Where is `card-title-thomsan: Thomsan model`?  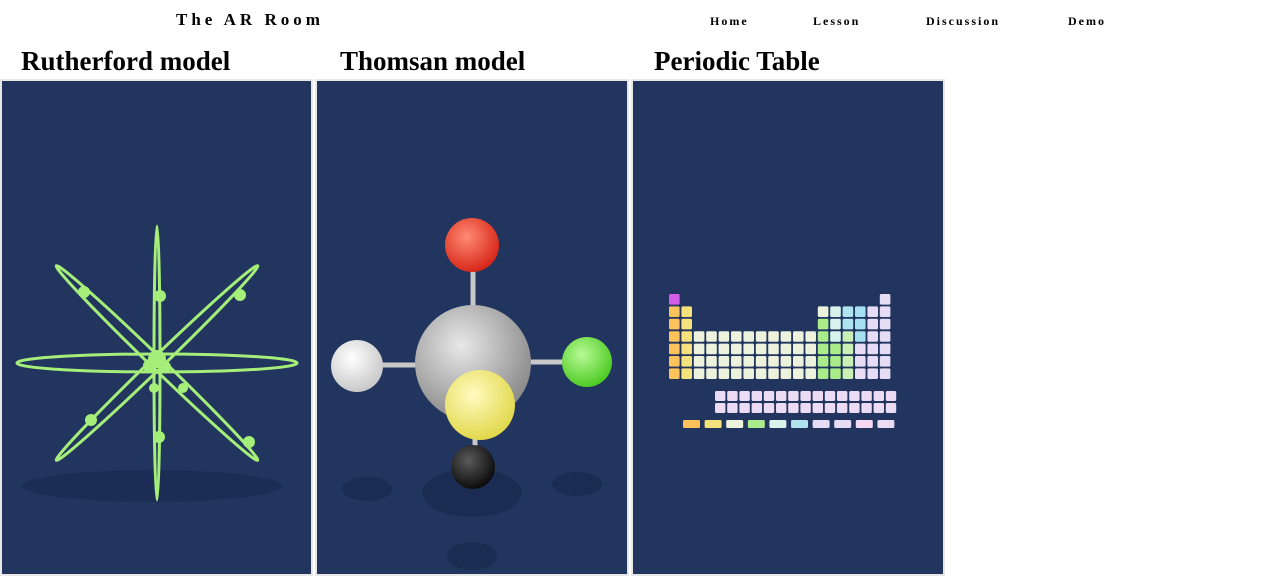 card-title-thomsan: Thomsan model is located at coordinates (433, 61).